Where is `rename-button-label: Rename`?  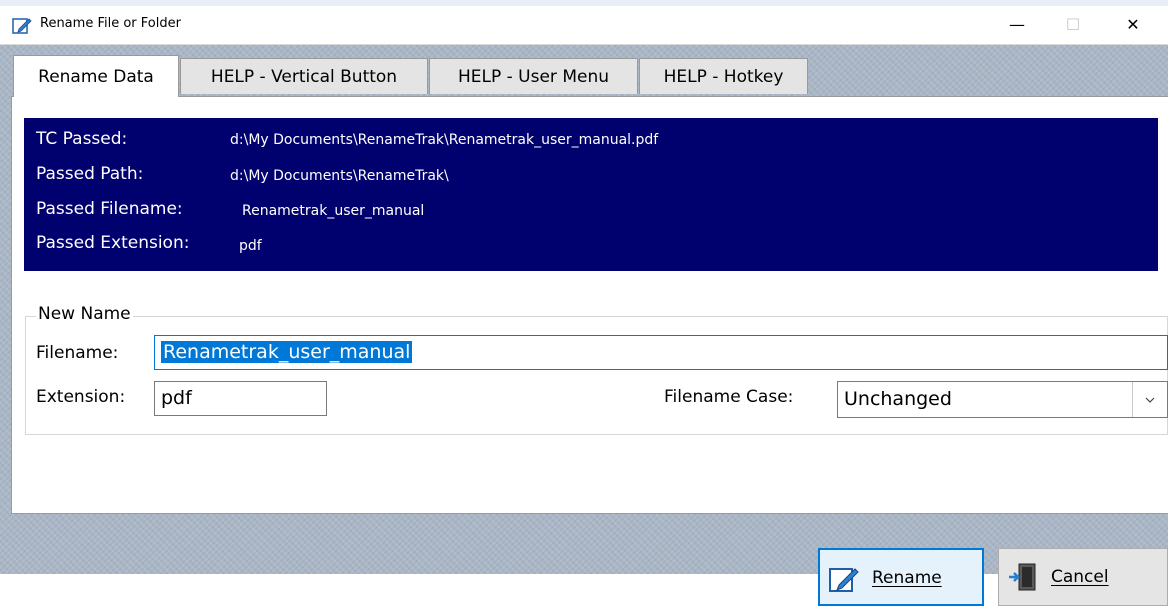 rename-button-label: Rename is located at coordinates (907, 578).